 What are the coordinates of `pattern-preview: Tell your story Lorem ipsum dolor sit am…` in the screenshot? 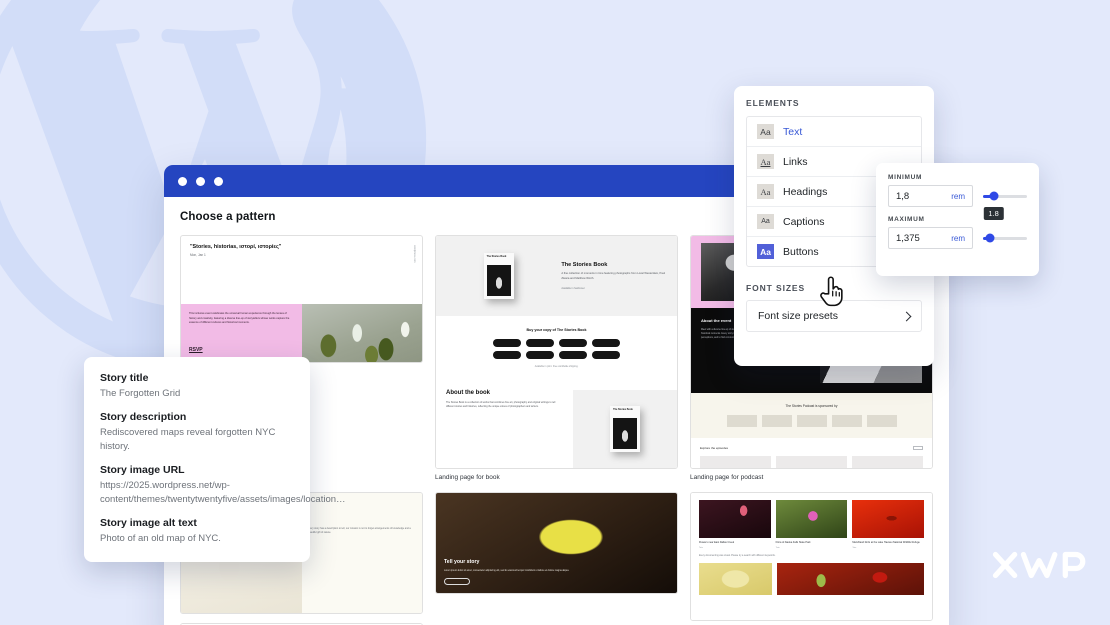 It's located at (556, 543).